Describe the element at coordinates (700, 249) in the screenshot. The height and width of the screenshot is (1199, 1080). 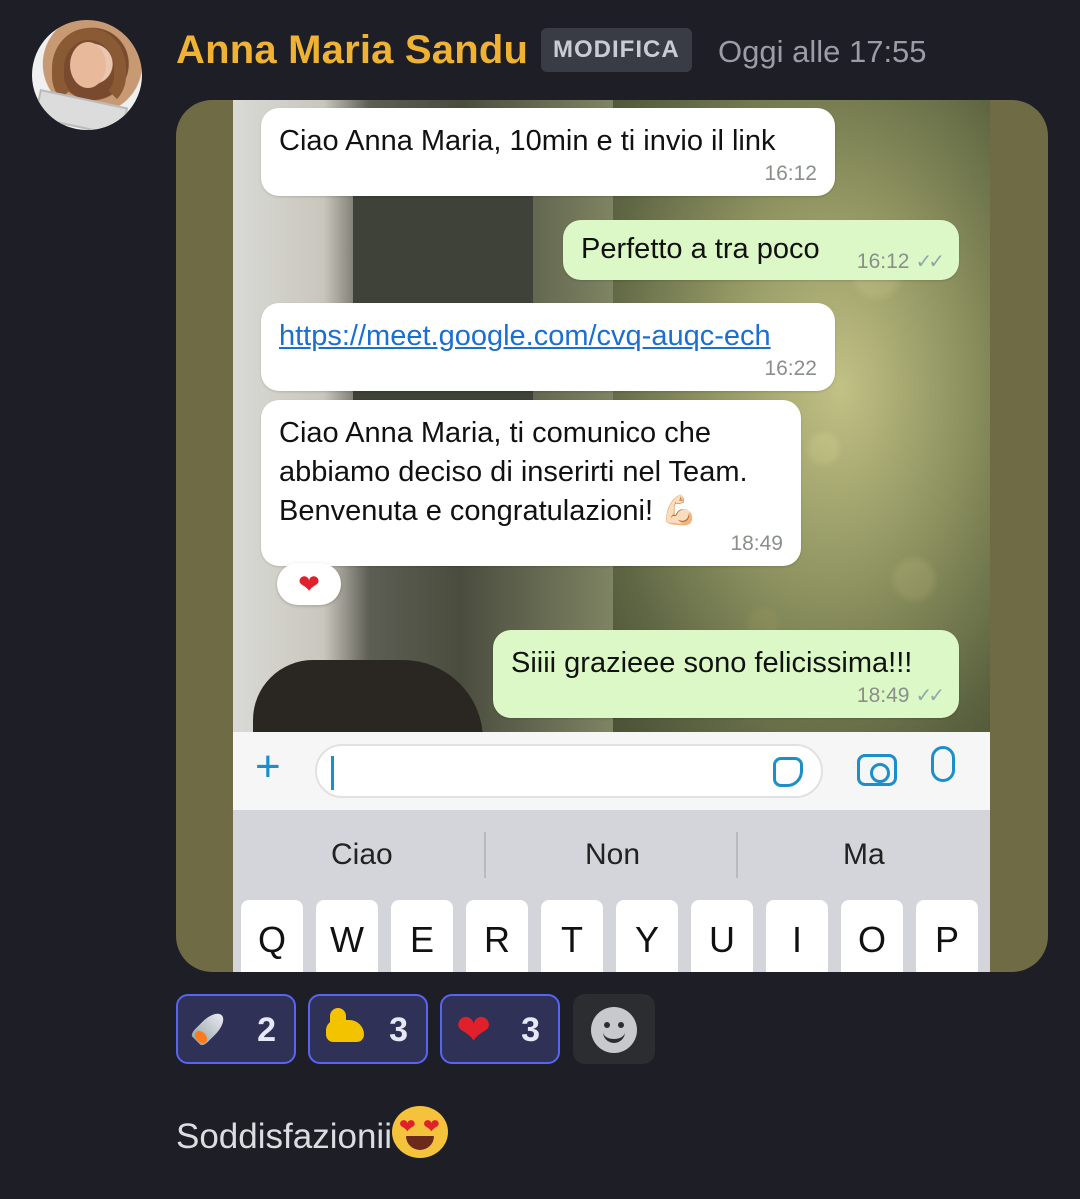
I see `chat-bubble-text: Perfetto a tra poco` at that location.